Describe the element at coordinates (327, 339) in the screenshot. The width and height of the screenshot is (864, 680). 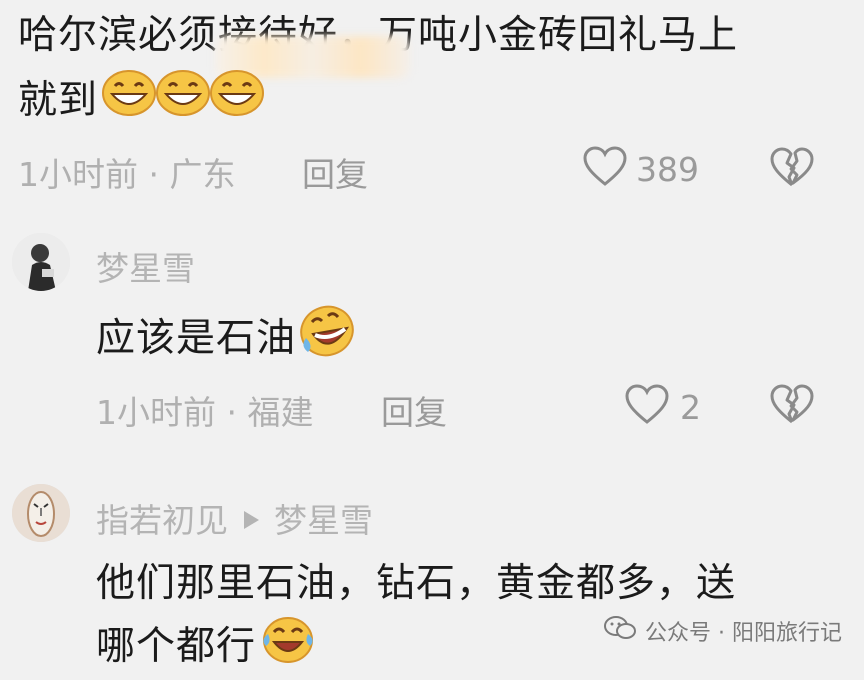
I see `rolling-laughing-emoji` at that location.